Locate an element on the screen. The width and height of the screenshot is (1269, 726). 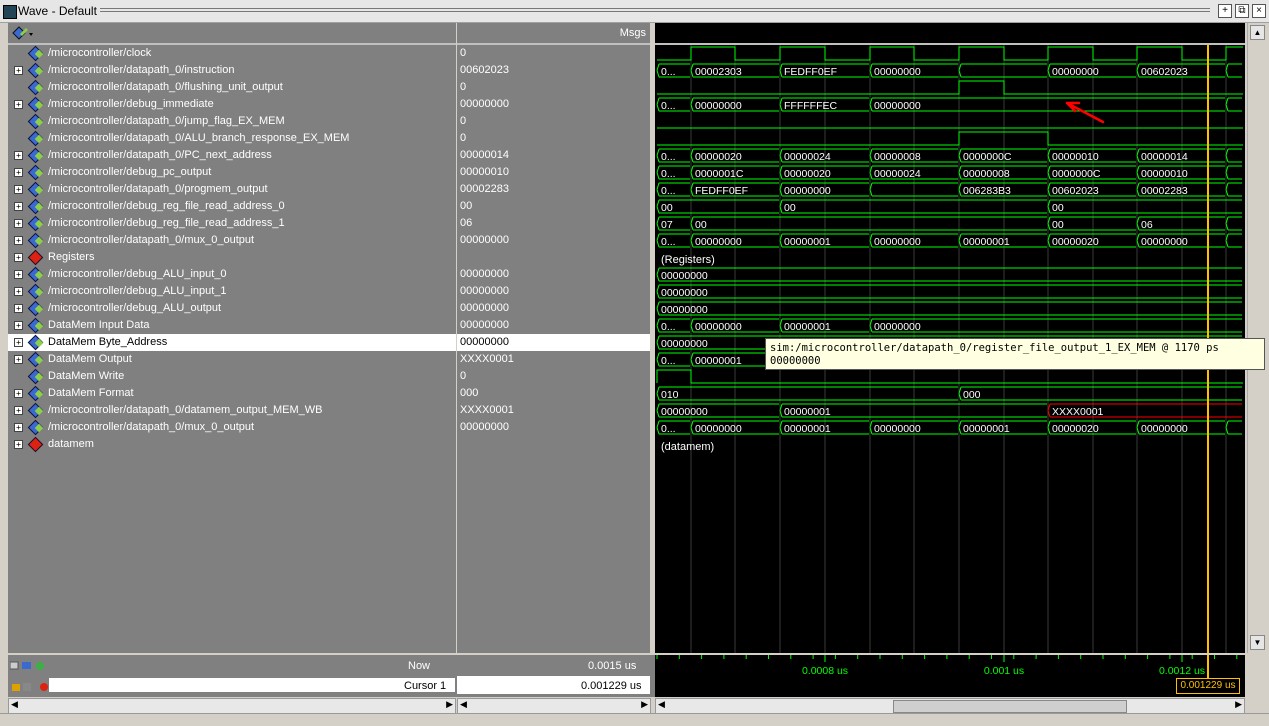
value-row: 06 is located at coordinates (553, 223).